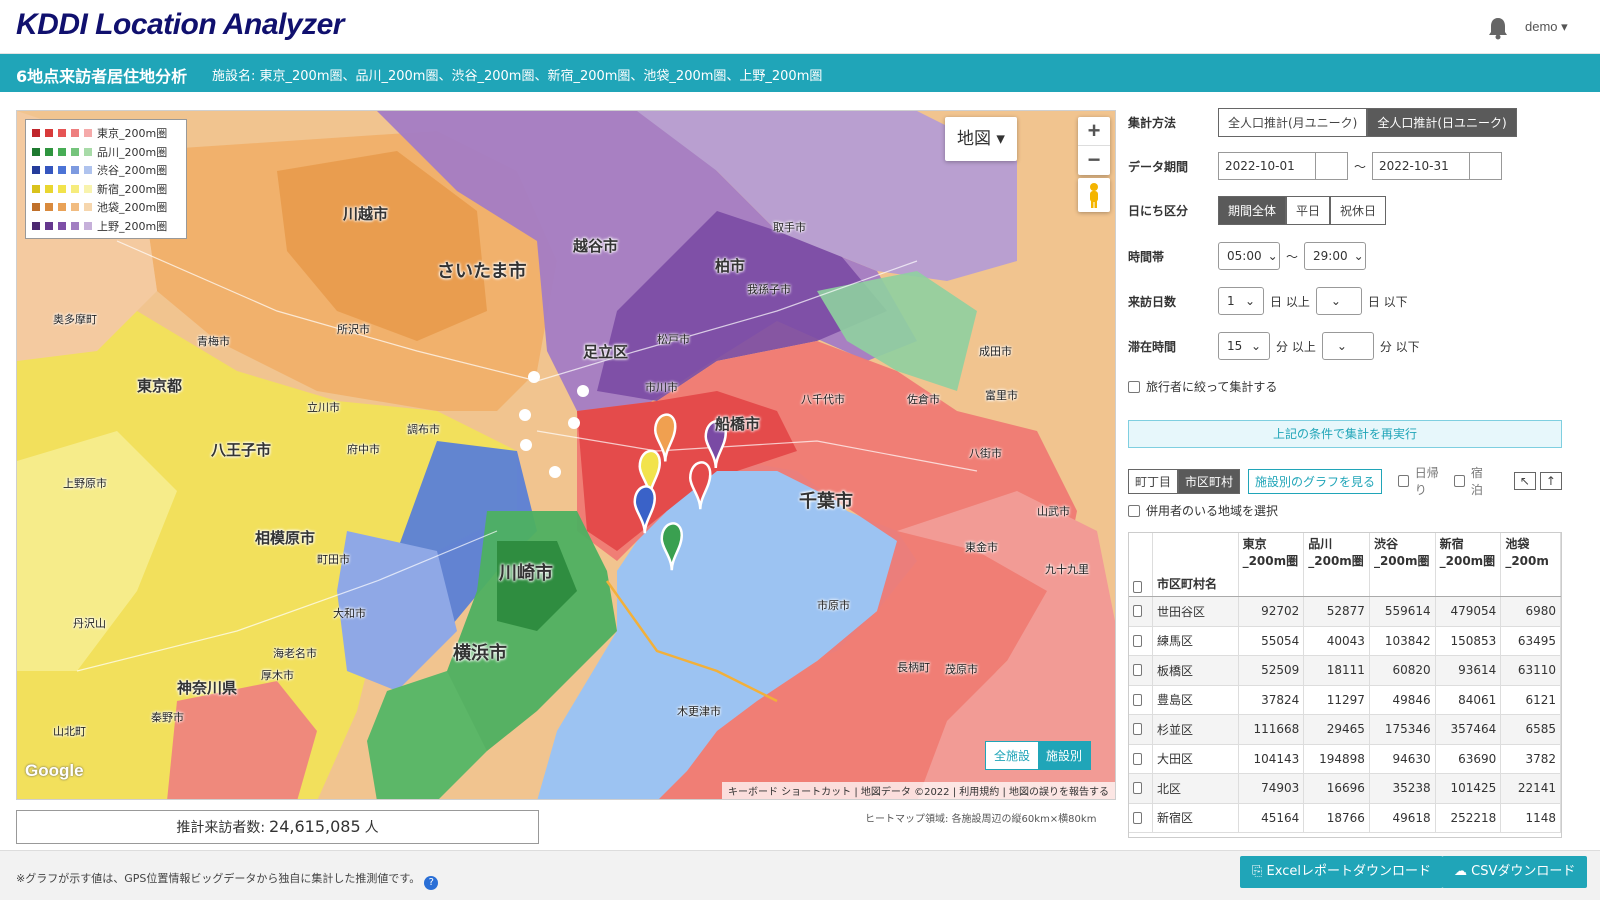 Image resolution: width=1600 pixels, height=900 pixels. I want to click on visitor-count-cell: 22141, so click(1531, 788).